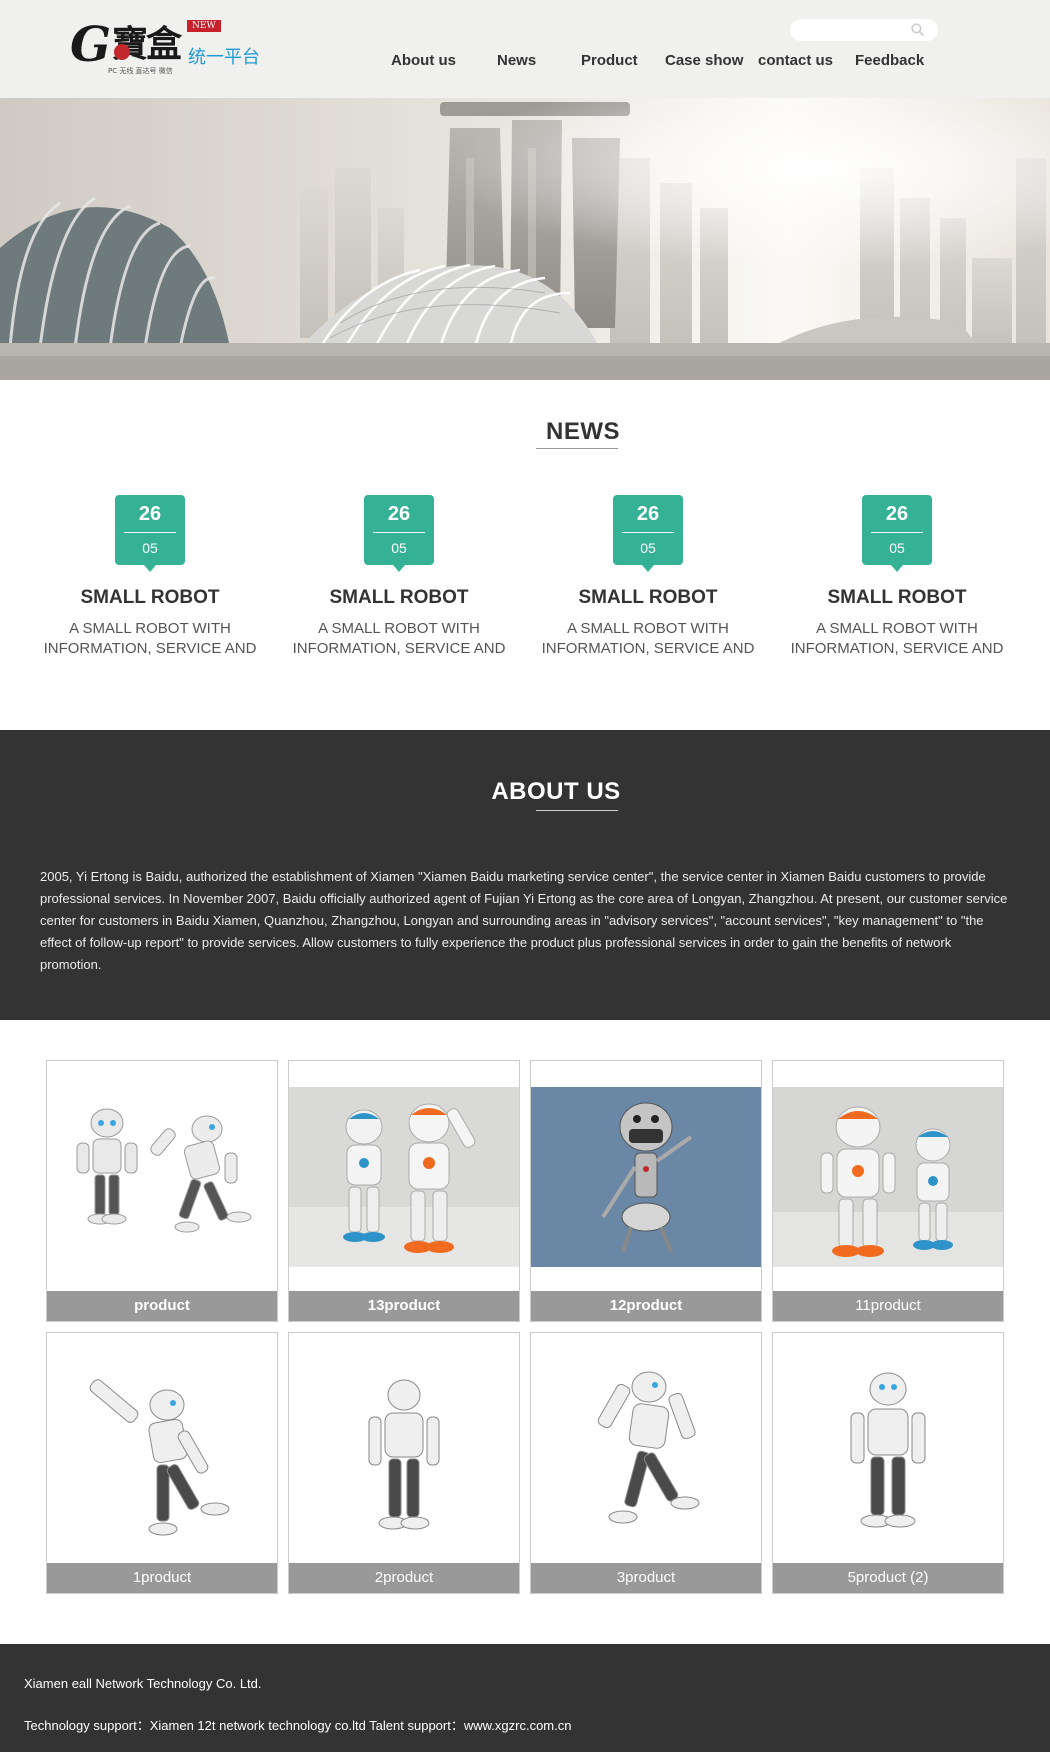  I want to click on product-label: 1product, so click(162, 1578).